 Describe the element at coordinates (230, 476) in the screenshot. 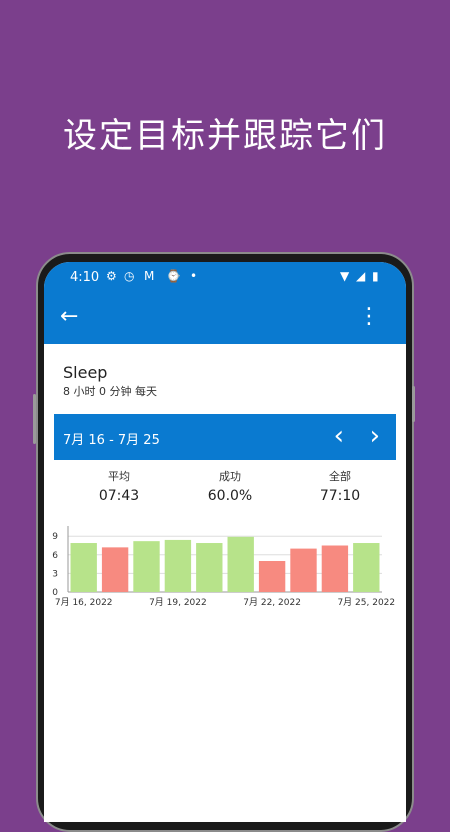

I see `stat-success-label: 成功` at that location.